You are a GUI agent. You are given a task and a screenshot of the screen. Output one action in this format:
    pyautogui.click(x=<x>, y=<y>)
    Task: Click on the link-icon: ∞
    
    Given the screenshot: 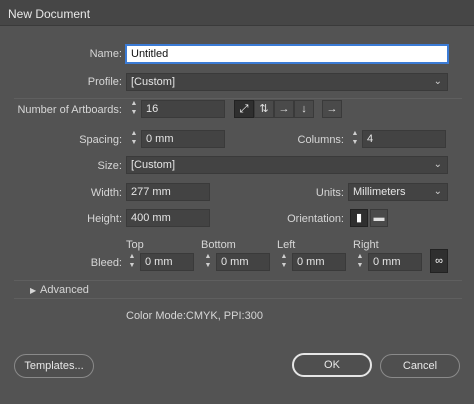 What is the action you would take?
    pyautogui.click(x=439, y=261)
    